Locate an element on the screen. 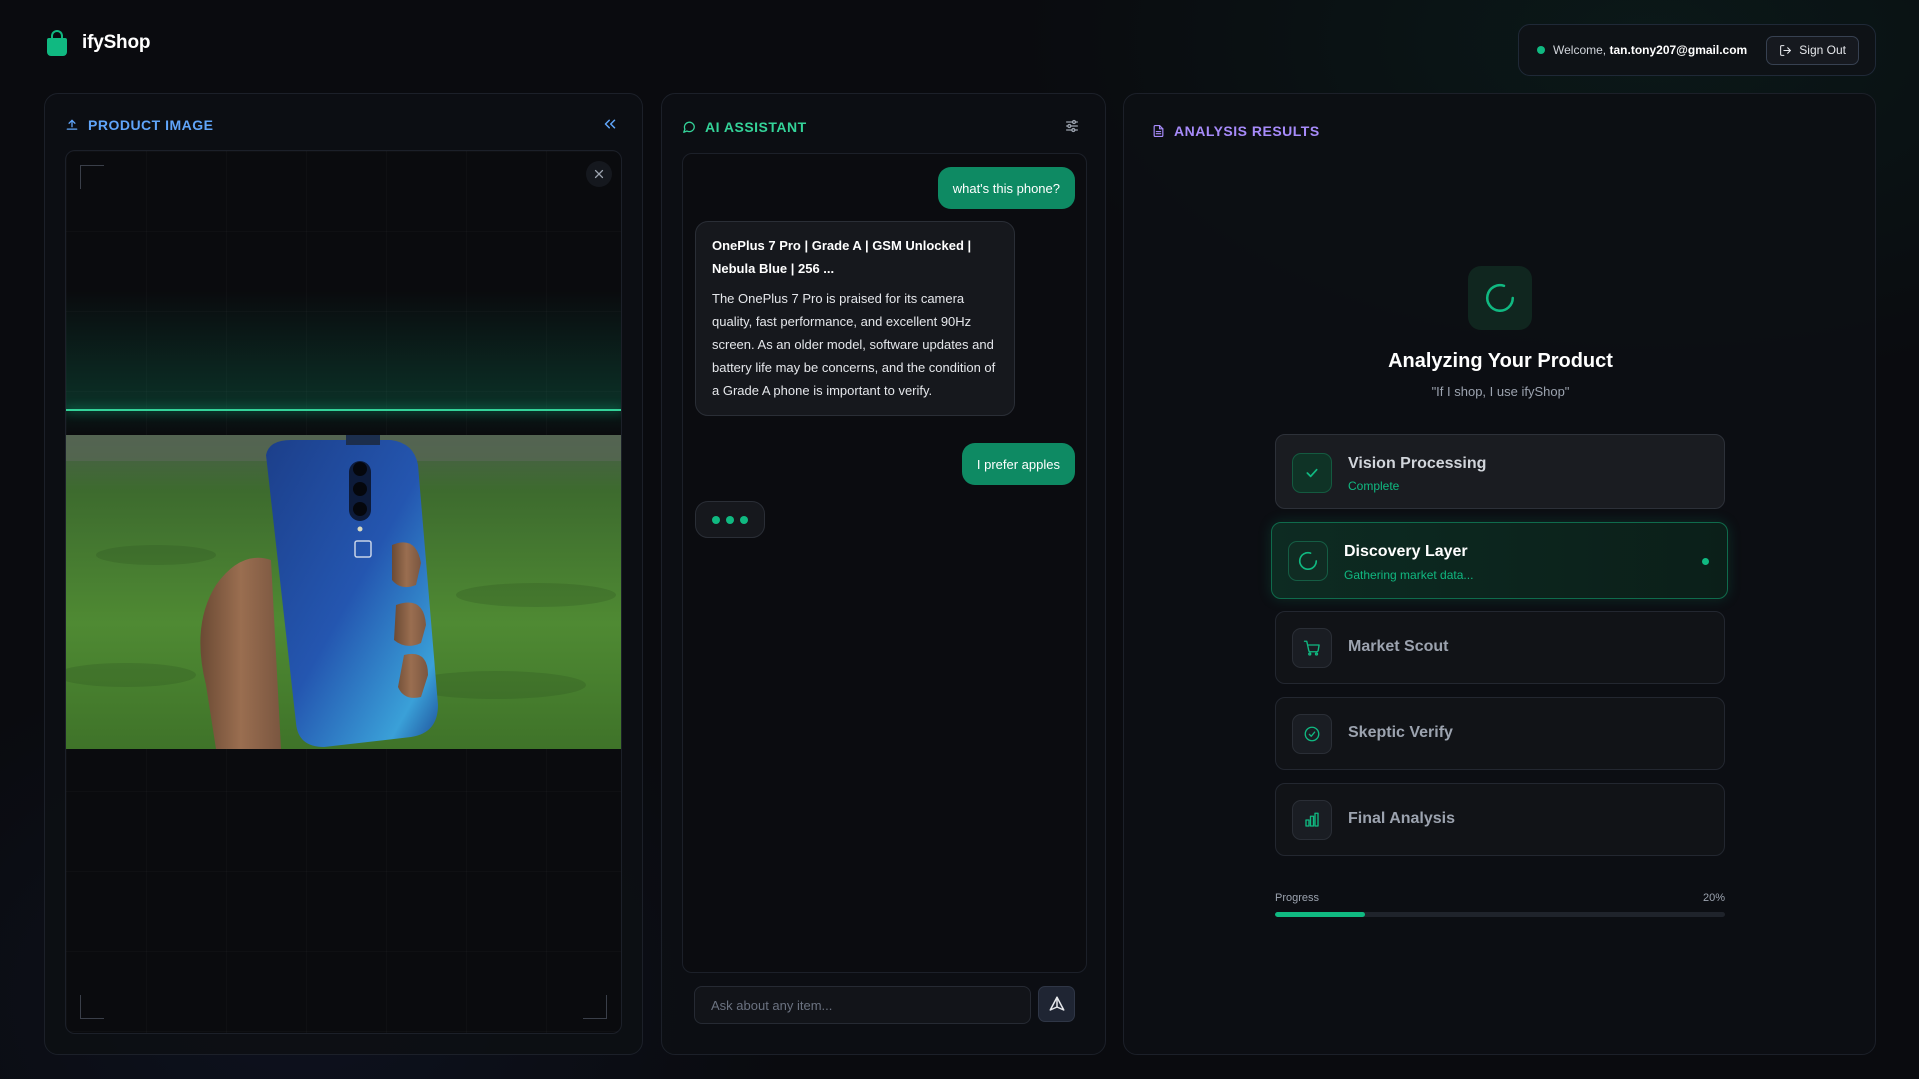 This screenshot has width=1919, height=1079. sliders-icon is located at coordinates (1072, 126).